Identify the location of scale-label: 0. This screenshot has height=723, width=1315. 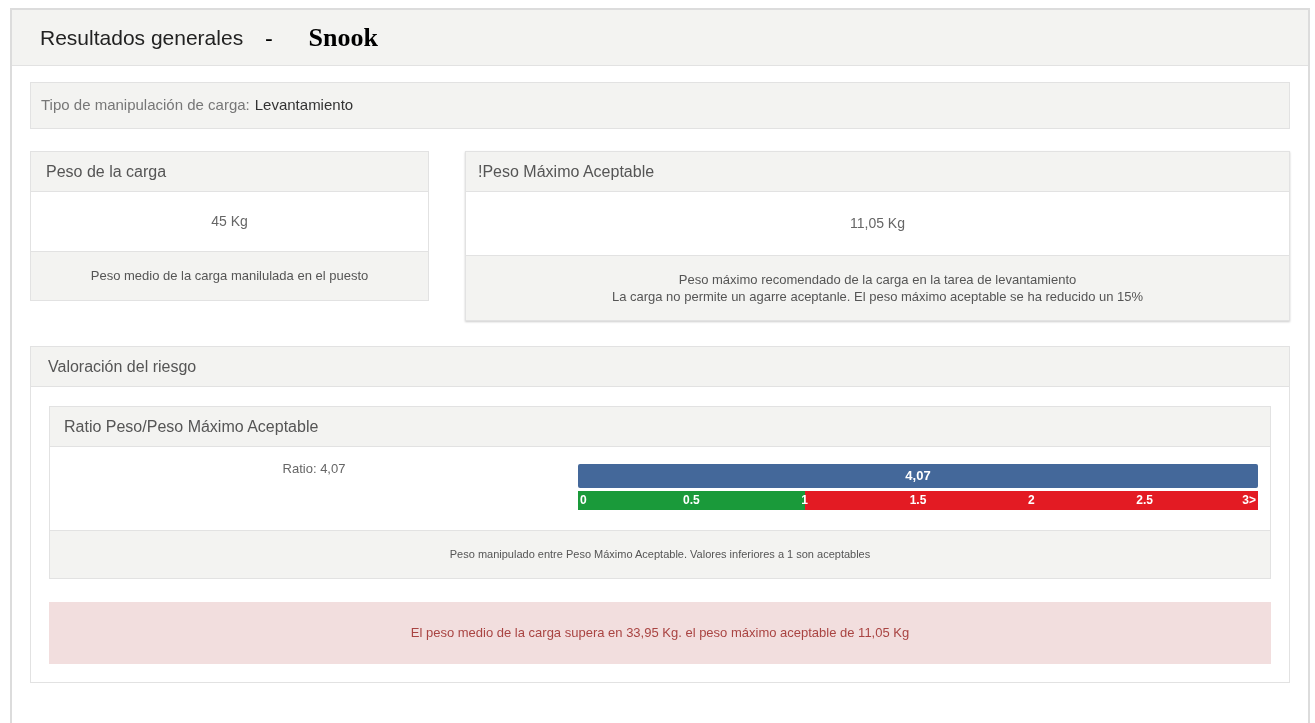
(583, 500).